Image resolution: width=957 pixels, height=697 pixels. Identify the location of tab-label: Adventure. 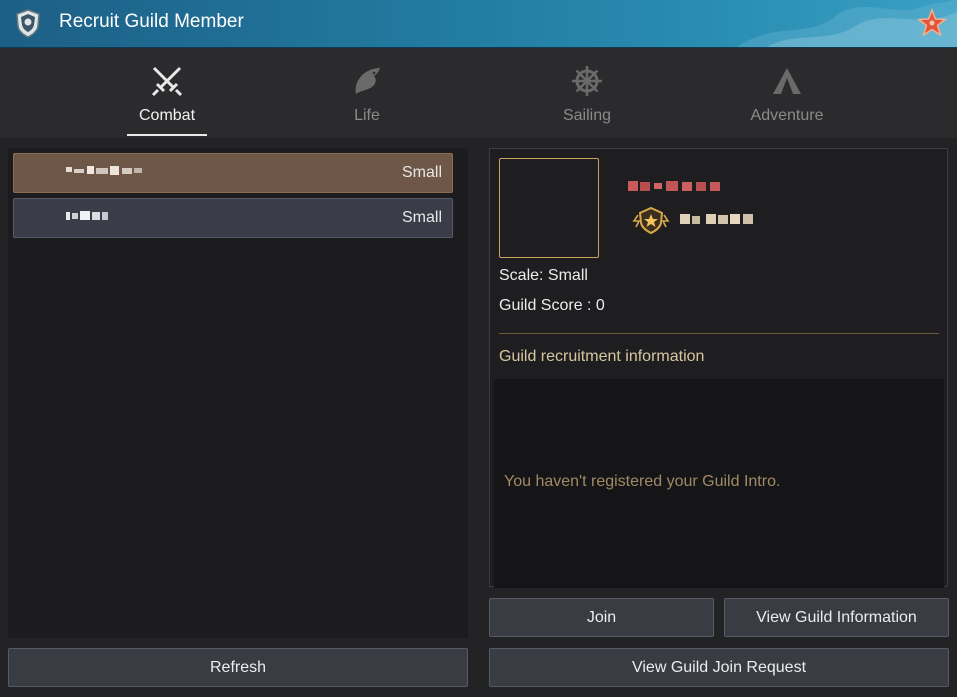
(787, 115).